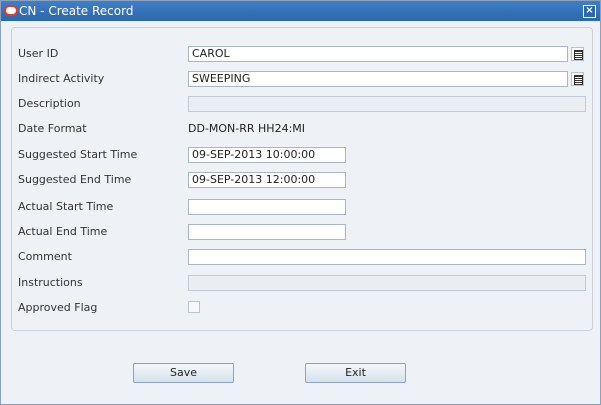 The height and width of the screenshot is (405, 601). What do you see at coordinates (247, 128) in the screenshot?
I see `date-format-value: DD-MON-RR HH24:MI` at bounding box center [247, 128].